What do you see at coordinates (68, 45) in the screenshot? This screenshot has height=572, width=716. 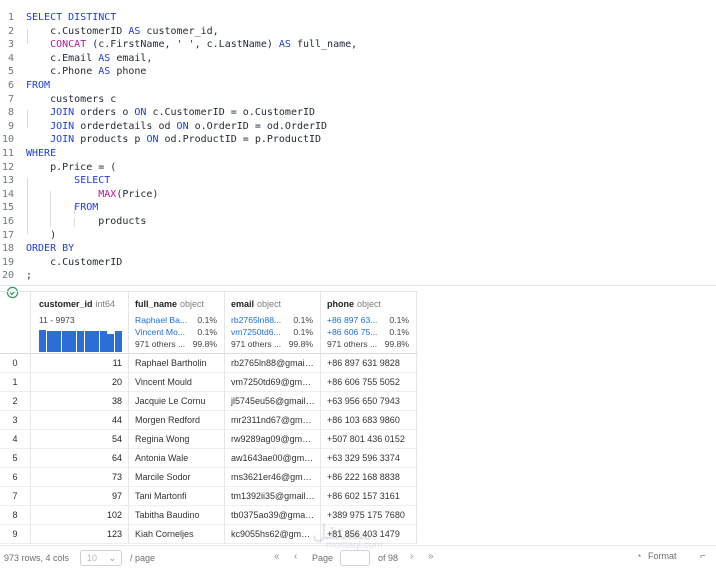 I see `sql-function: CONCAT` at bounding box center [68, 45].